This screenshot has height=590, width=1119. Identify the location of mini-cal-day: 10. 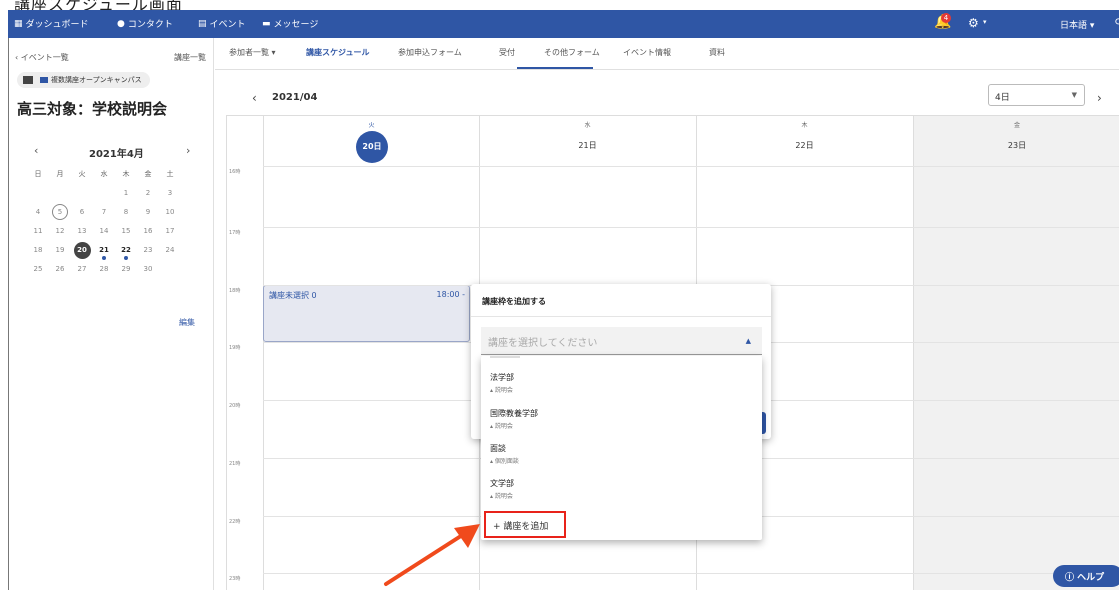
(170, 212).